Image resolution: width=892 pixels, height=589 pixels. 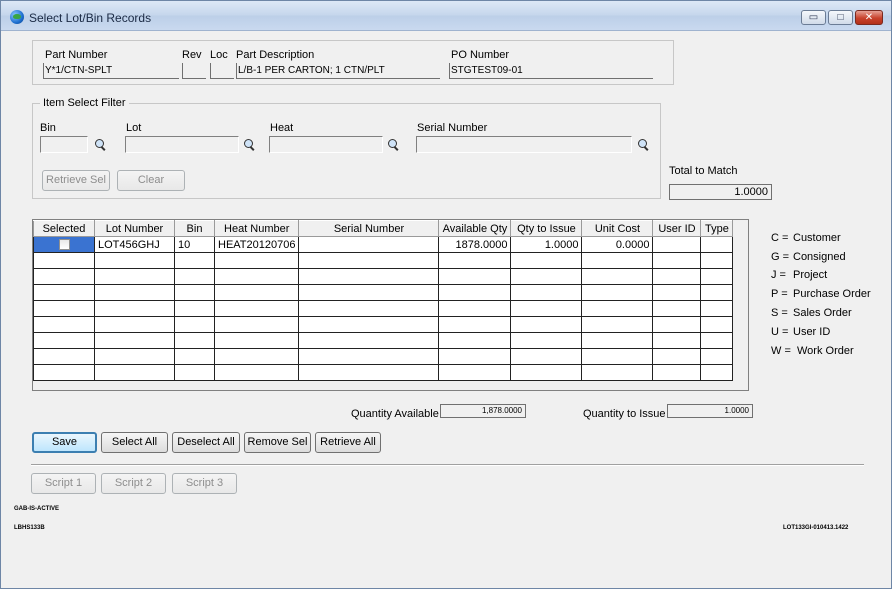 What do you see at coordinates (134, 244) in the screenshot?
I see `lot-number-cell: LOT456GHJ` at bounding box center [134, 244].